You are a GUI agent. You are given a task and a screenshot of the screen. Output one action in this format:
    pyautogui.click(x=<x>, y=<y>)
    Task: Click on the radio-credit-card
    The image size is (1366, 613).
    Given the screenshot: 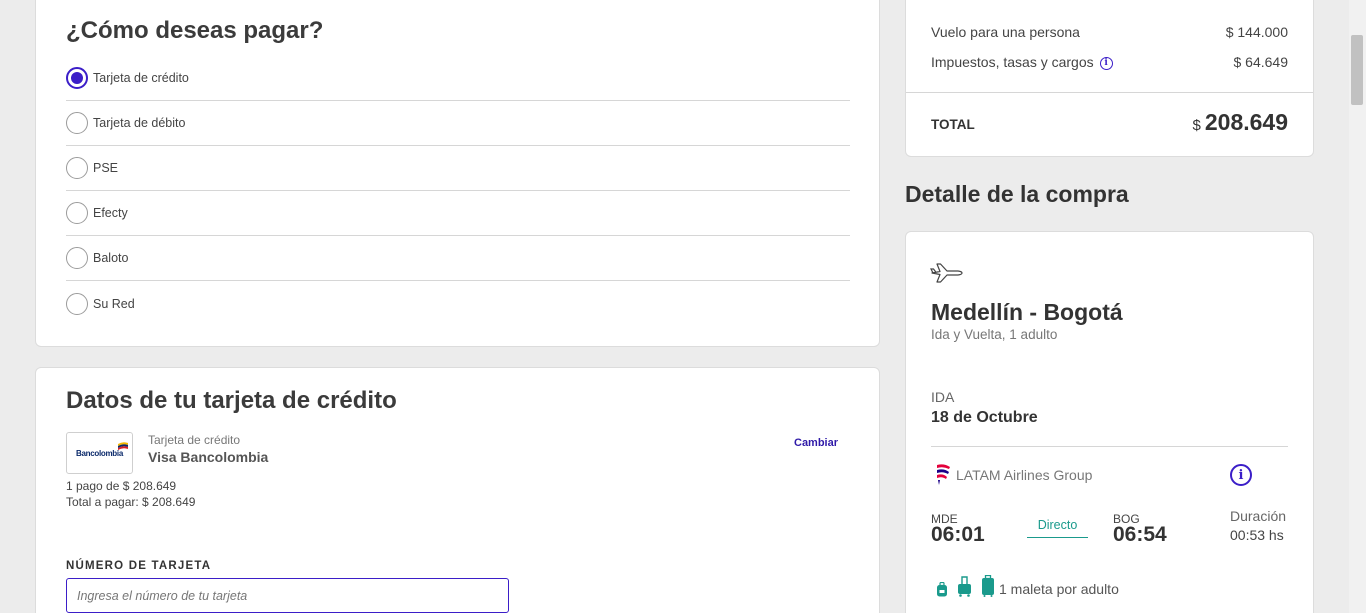 What is the action you would take?
    pyautogui.click(x=77, y=78)
    